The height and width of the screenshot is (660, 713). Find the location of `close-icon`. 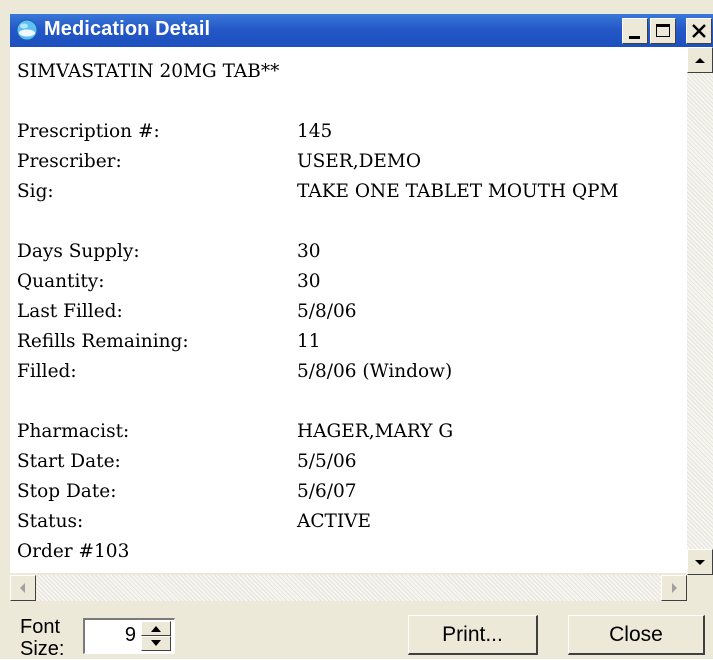

close-icon is located at coordinates (699, 31).